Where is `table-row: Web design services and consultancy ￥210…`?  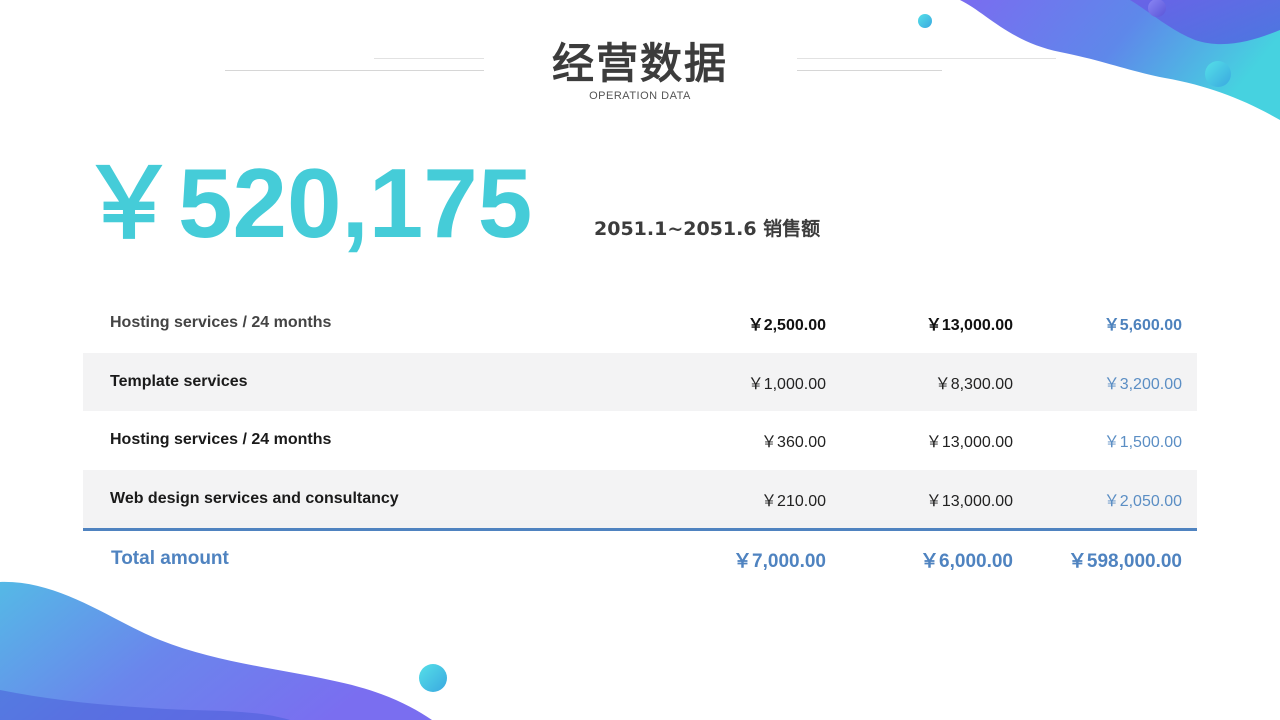
table-row: Web design services and consultancy ￥210… is located at coordinates (640, 498).